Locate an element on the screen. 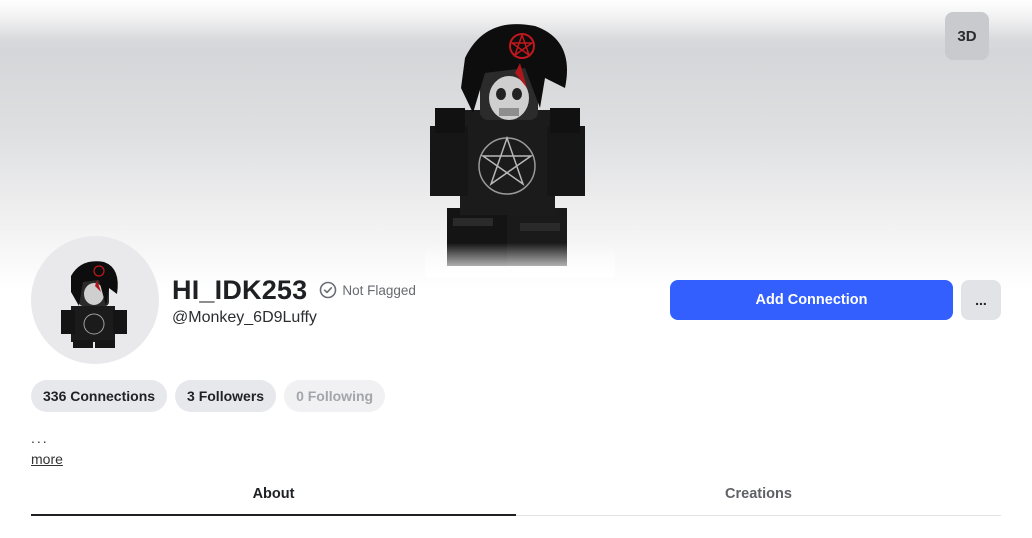 This screenshot has height=538, width=1032. following-pill: 0 Following is located at coordinates (335, 396).